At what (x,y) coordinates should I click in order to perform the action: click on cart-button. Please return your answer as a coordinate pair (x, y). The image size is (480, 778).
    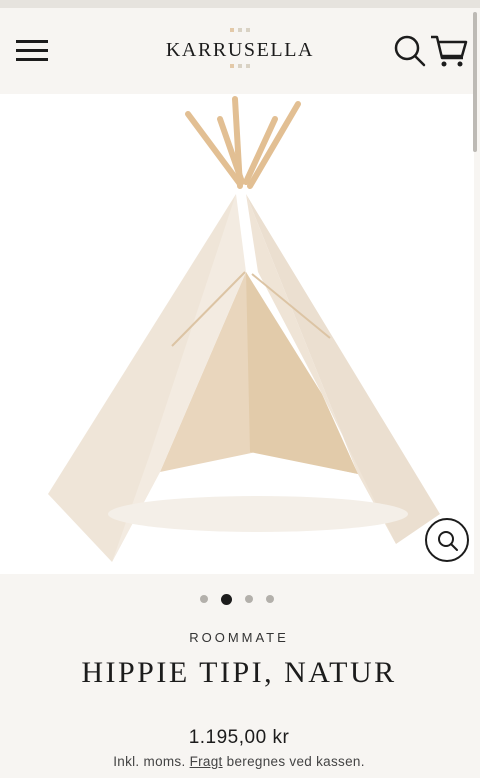
    Looking at the image, I should click on (449, 51).